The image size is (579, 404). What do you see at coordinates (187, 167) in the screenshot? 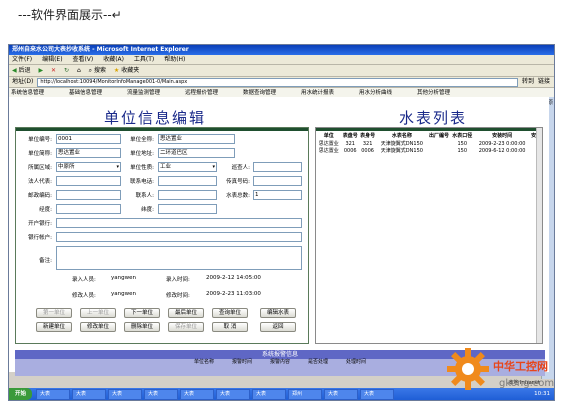
I see `nature-select: 工业` at bounding box center [187, 167].